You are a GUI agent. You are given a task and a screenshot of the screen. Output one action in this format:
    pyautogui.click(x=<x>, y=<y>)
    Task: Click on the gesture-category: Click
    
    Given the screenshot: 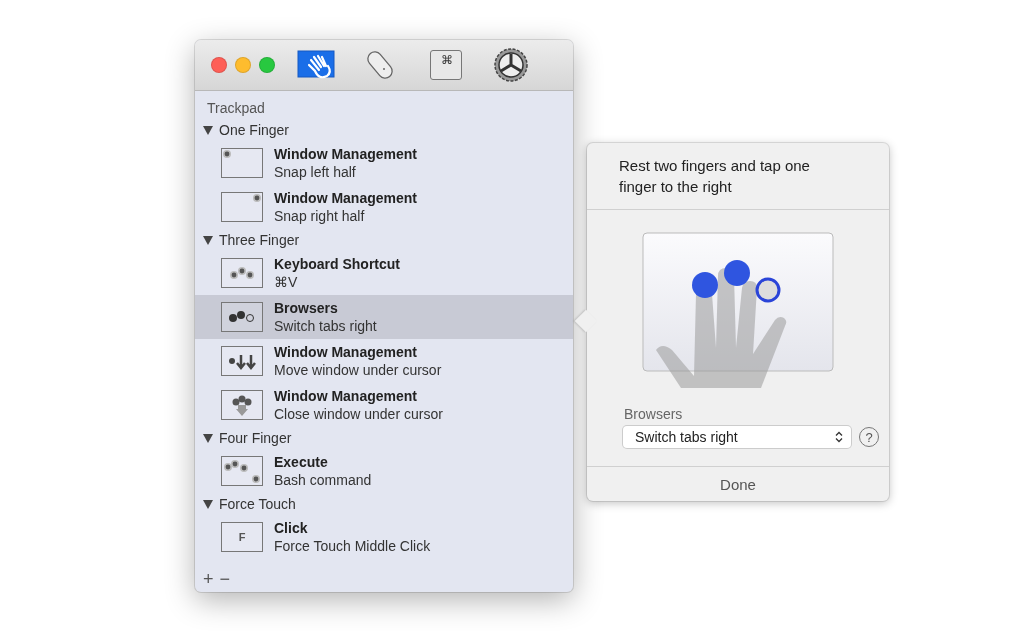 What is the action you would take?
    pyautogui.click(x=291, y=528)
    